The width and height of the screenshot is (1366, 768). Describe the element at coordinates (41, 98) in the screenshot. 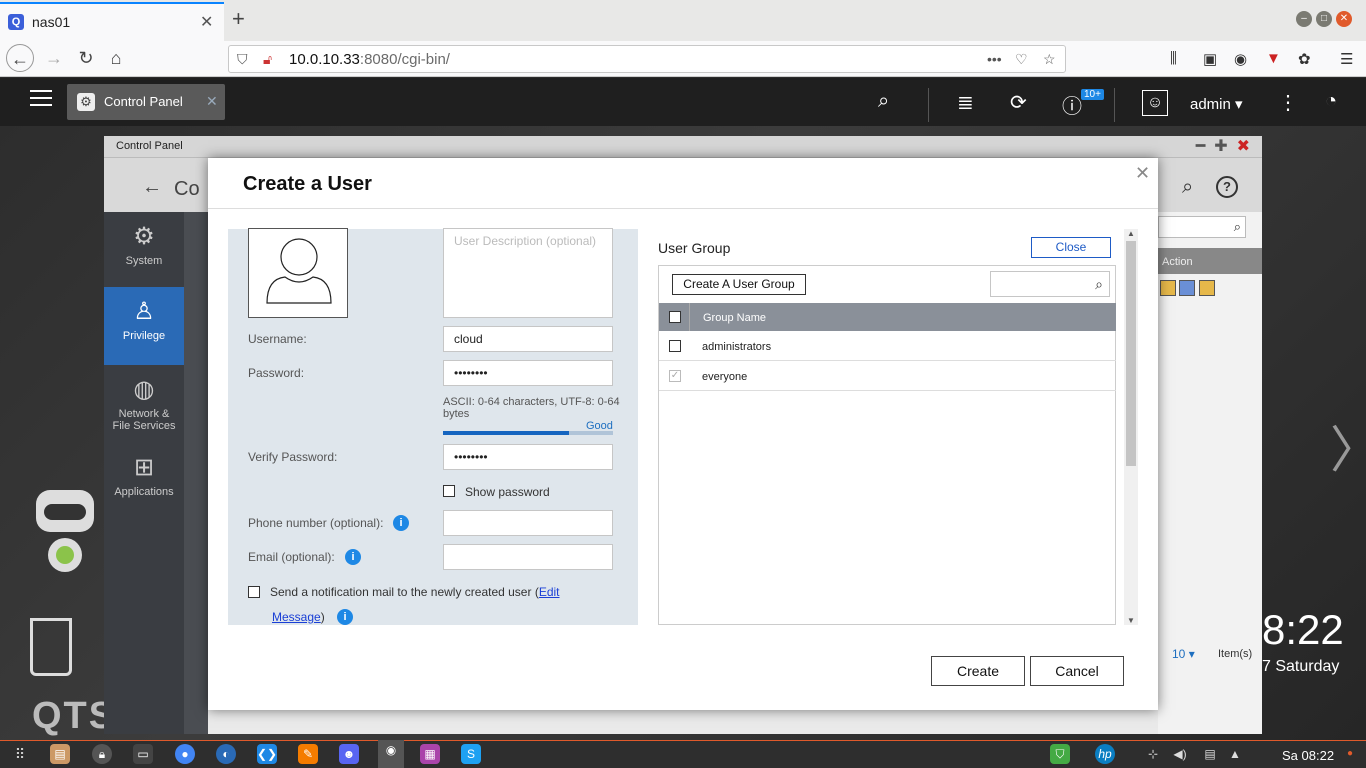

I see `main-menu-icon` at that location.